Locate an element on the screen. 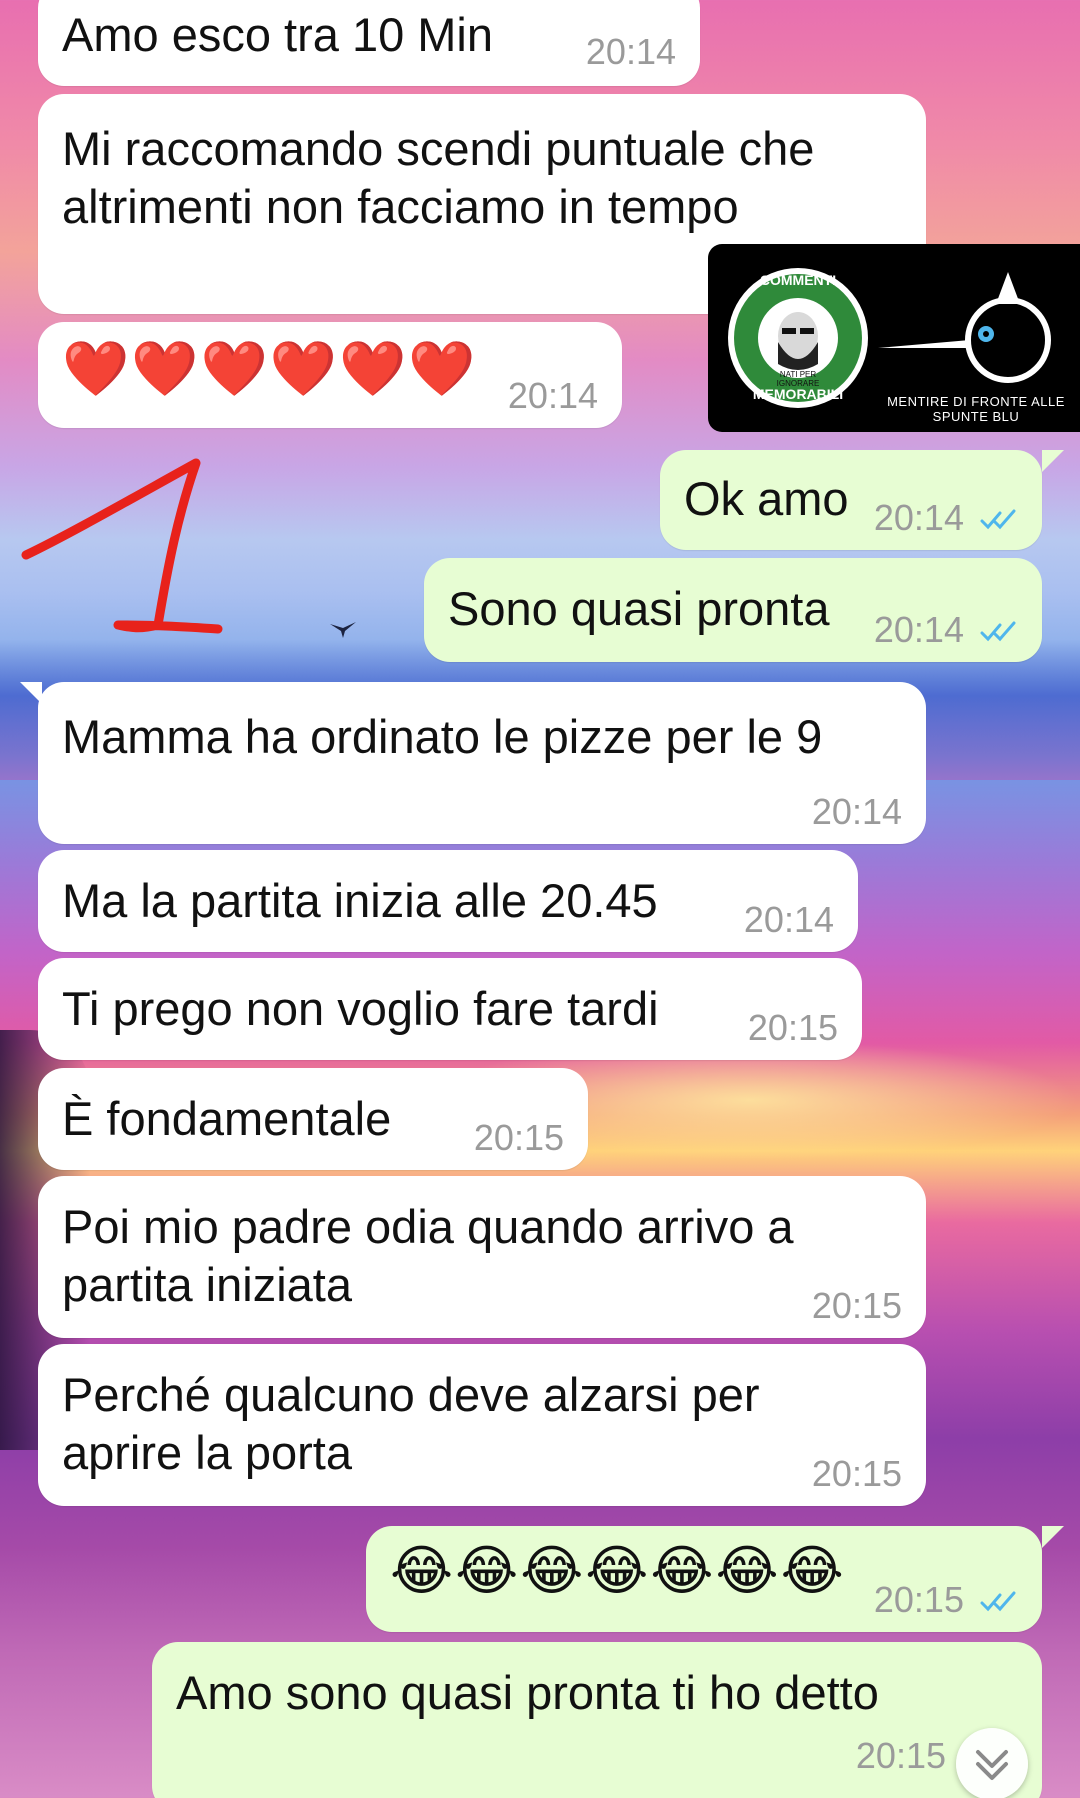 Image resolution: width=1080 pixels, height=1798 pixels. message-bubble-incoming: È fondamentale 20:15 is located at coordinates (313, 1119).